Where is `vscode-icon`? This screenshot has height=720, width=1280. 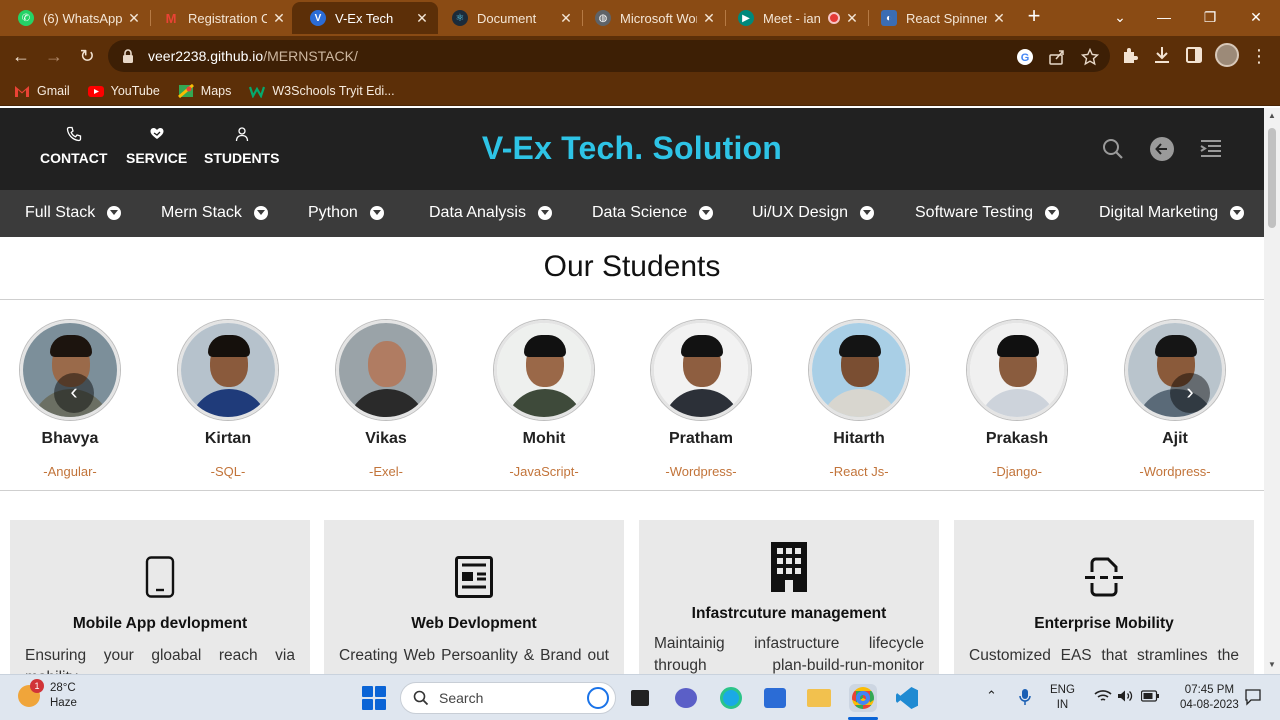 vscode-icon is located at coordinates (907, 698).